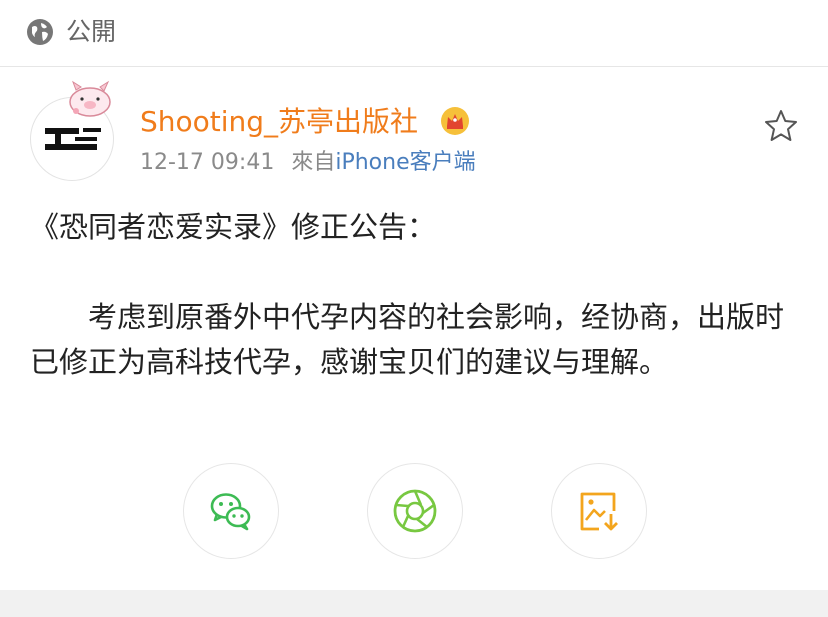 The width and height of the screenshot is (828, 617). Describe the element at coordinates (279, 122) in the screenshot. I see `username: Shooting_苏亭出版社` at that location.